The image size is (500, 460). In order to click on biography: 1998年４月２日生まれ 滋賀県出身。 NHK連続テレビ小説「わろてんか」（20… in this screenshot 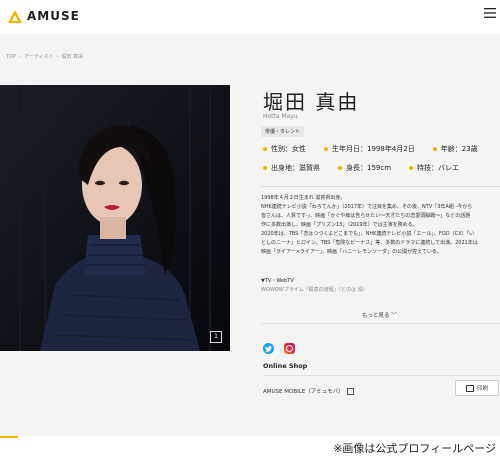, I will do `click(380, 225)`.